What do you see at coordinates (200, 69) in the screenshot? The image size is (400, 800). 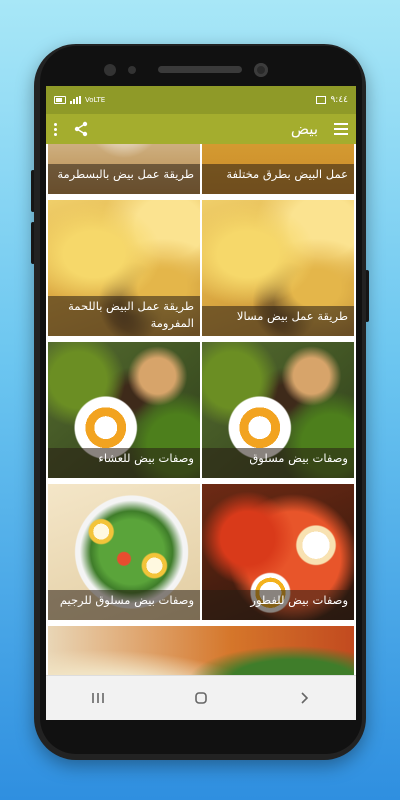 I see `speaker-grille` at bounding box center [200, 69].